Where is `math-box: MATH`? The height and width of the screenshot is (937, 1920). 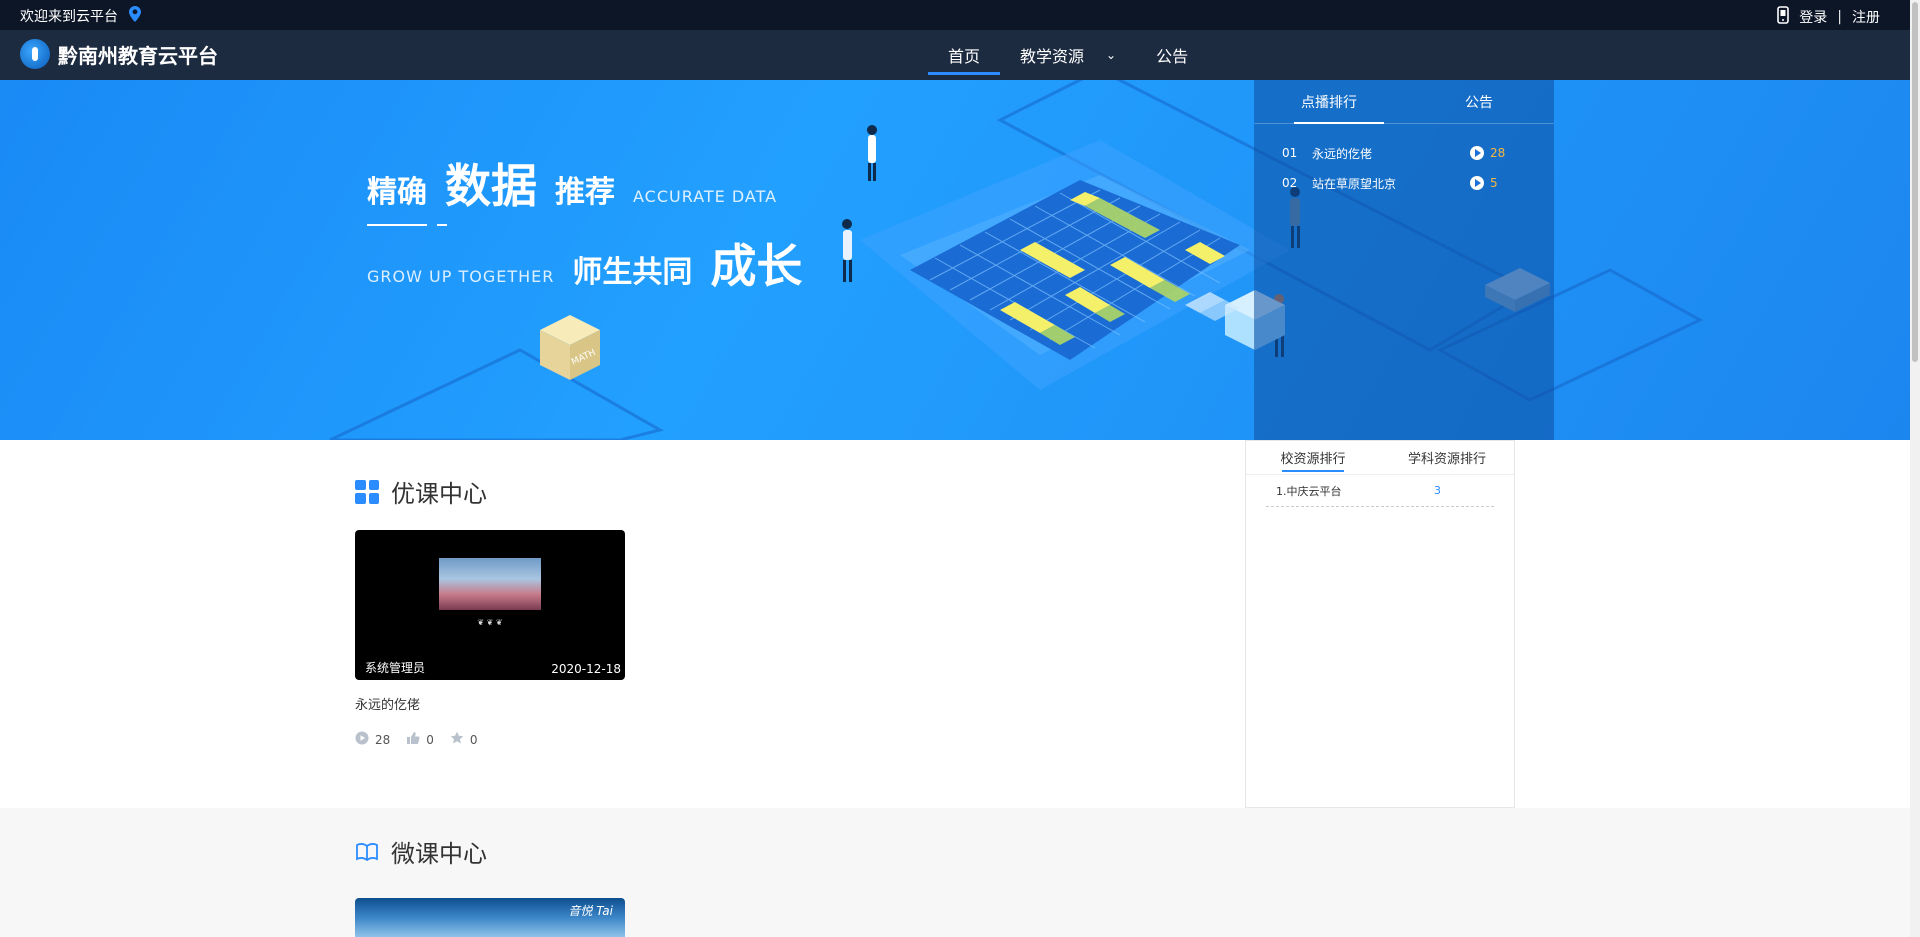
math-box: MATH is located at coordinates (570, 347).